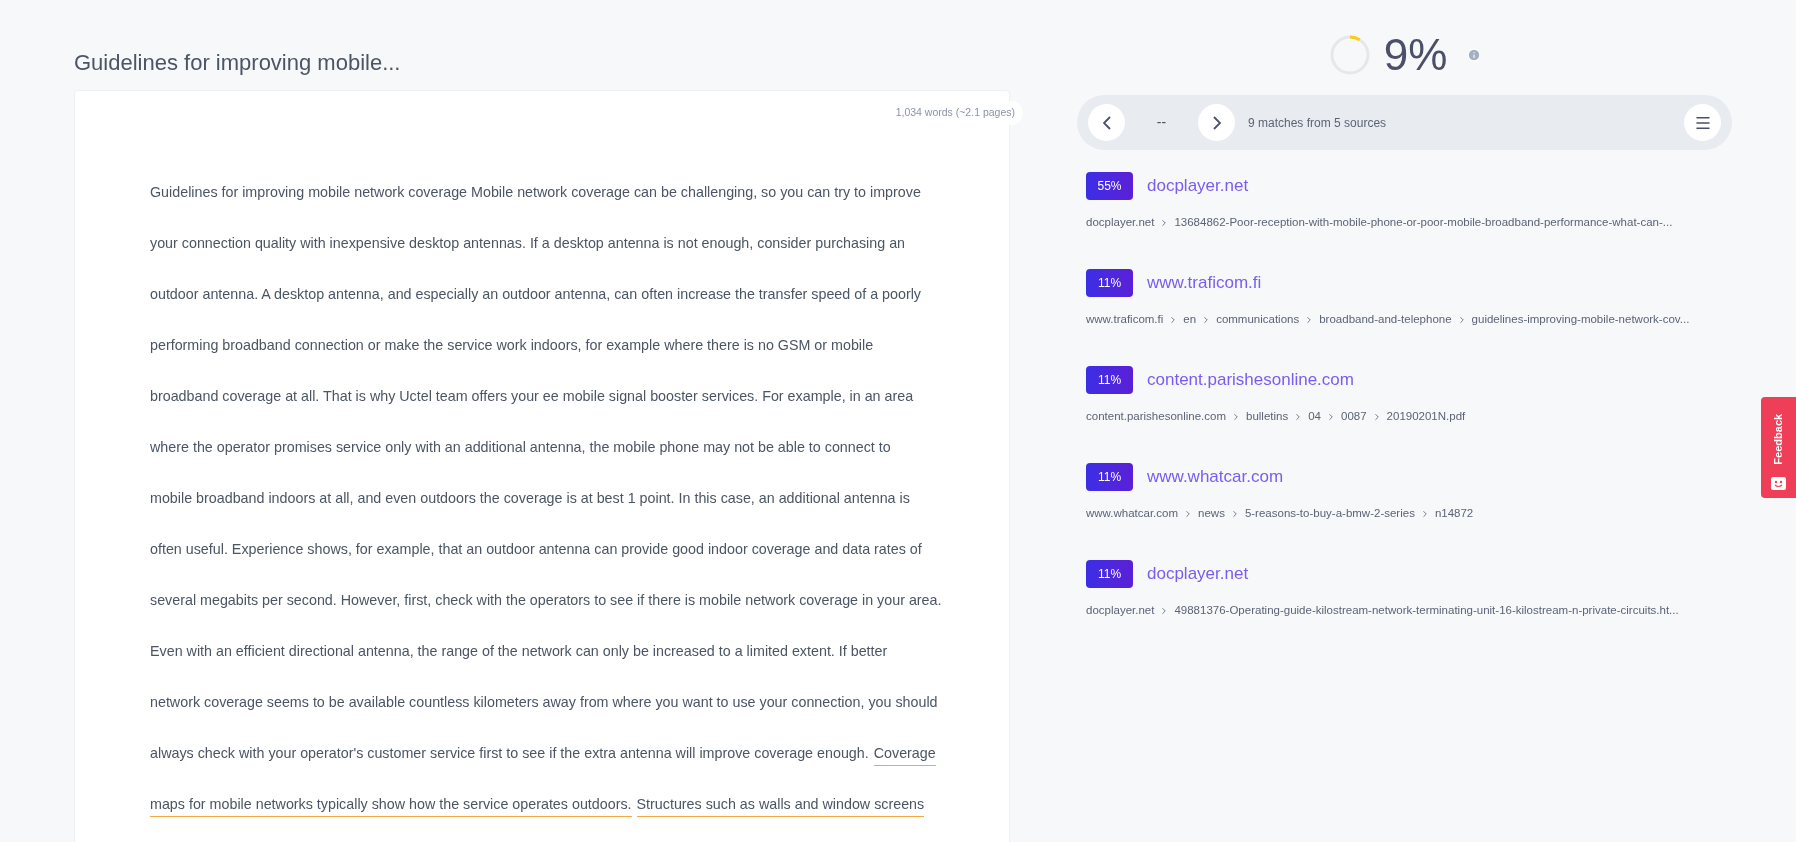 Image resolution: width=1796 pixels, height=842 pixels. I want to click on document-text: network coverage seems to be available countless kilometers away from where you want to use your connection, you should, so click(544, 702).